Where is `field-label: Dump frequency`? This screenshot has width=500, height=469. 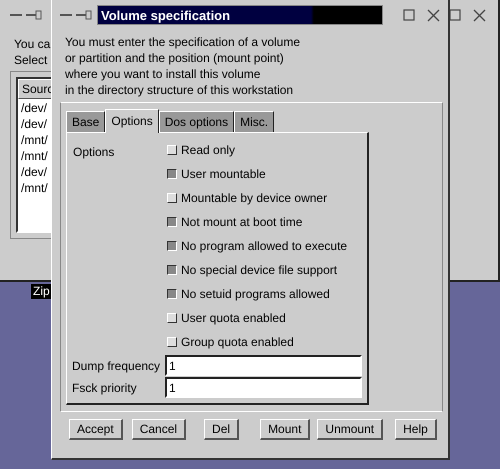
field-label: Dump frequency is located at coordinates (117, 366).